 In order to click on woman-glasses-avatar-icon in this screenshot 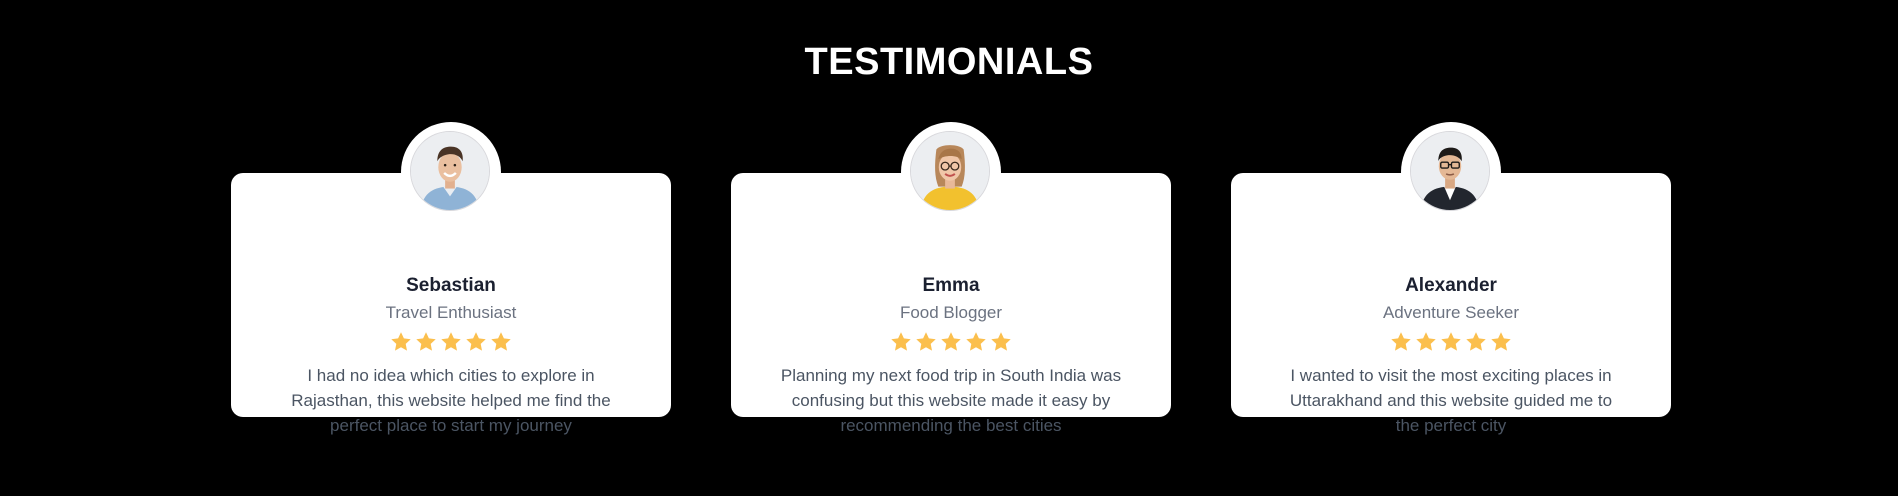, I will do `click(950, 171)`.